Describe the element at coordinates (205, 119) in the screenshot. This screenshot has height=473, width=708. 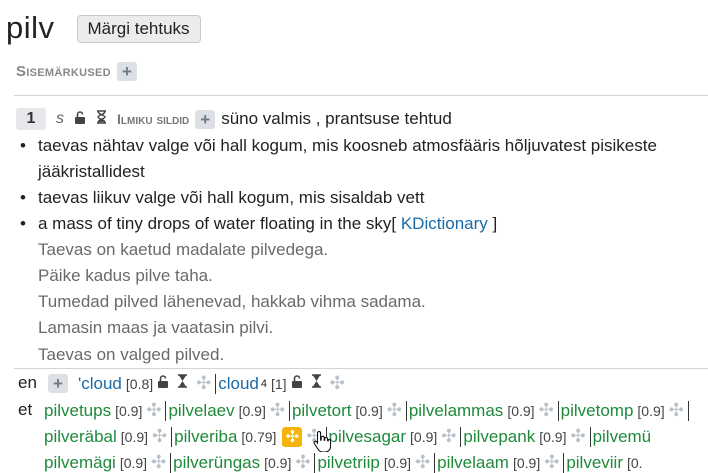
I see `add-label-button: +` at that location.